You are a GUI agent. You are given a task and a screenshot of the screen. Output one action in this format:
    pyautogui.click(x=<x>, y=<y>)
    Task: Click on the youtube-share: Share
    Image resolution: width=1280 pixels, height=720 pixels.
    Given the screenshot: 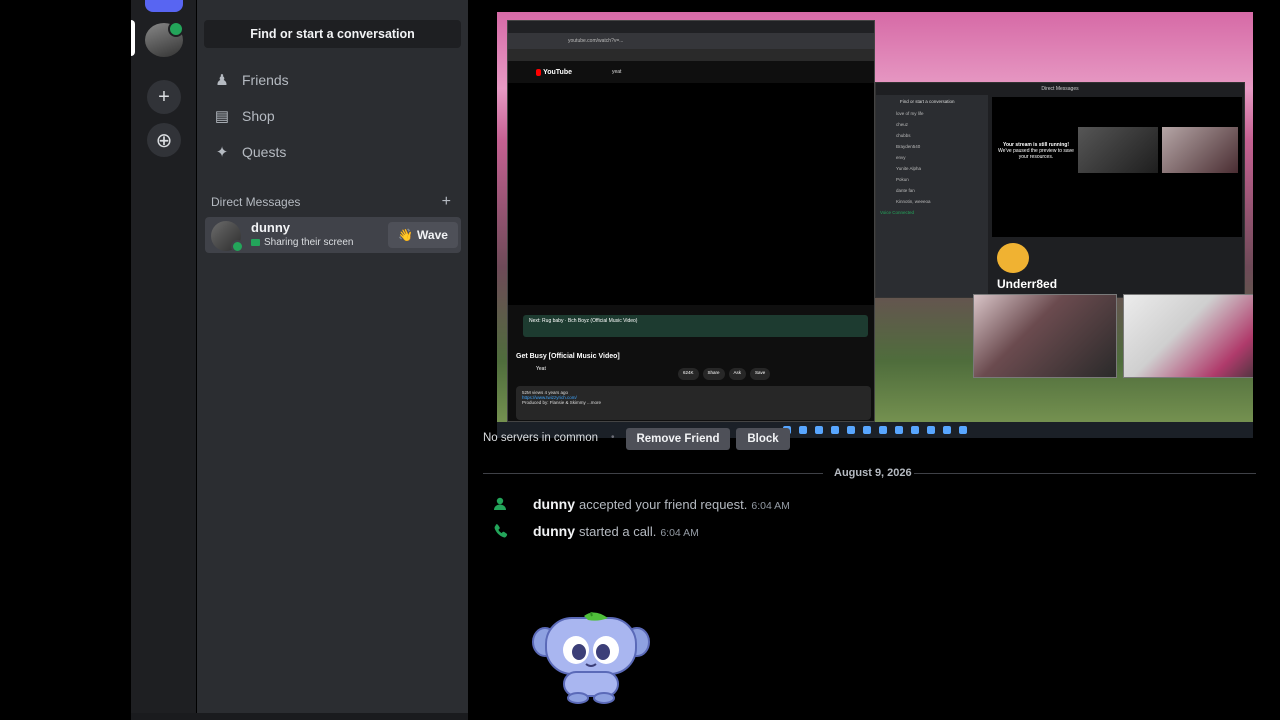 What is the action you would take?
    pyautogui.click(x=713, y=374)
    